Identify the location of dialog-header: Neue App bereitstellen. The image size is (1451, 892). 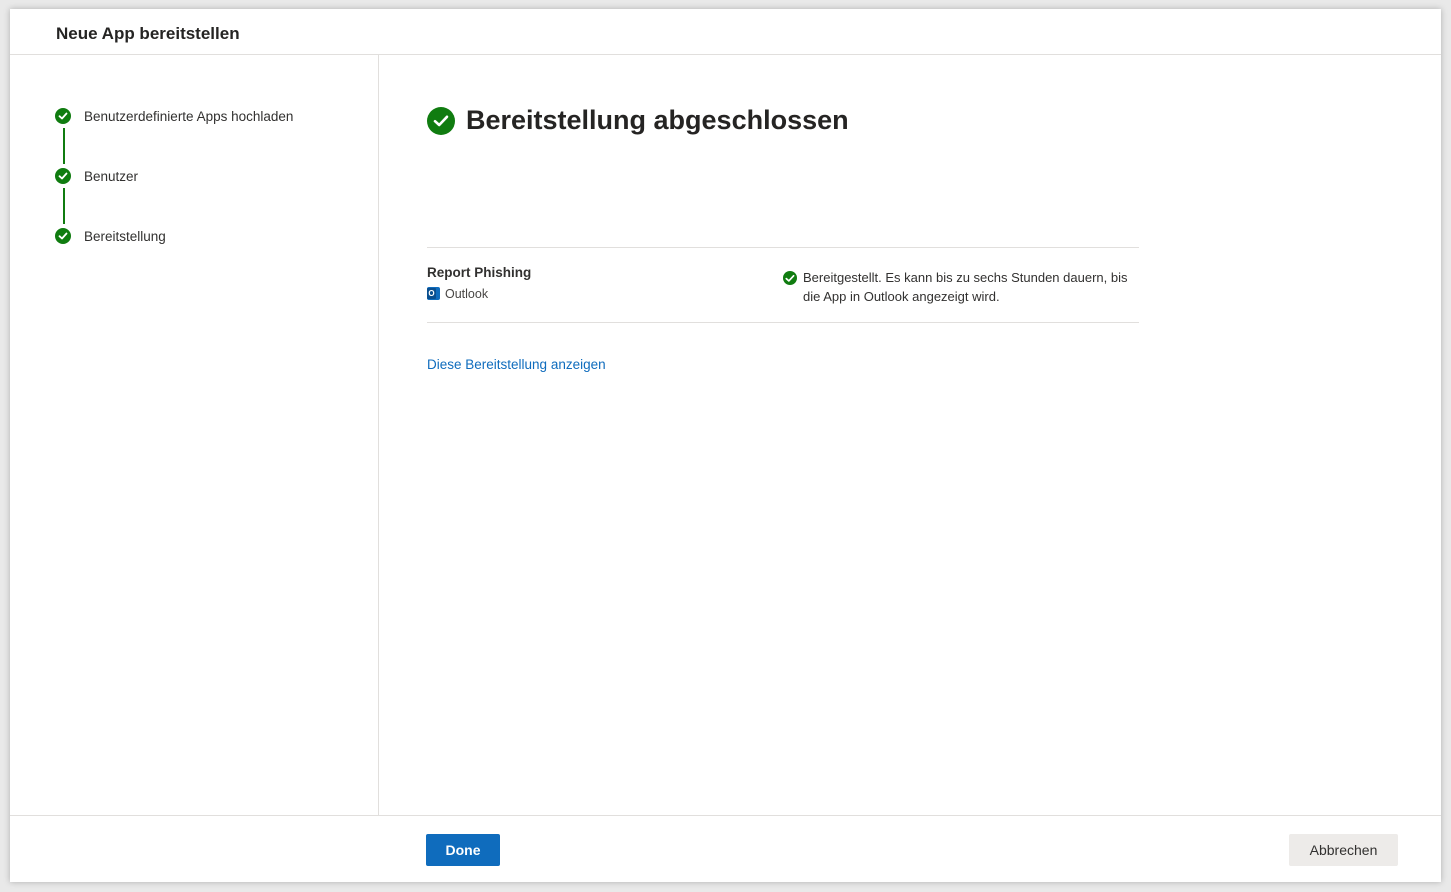
(725, 32).